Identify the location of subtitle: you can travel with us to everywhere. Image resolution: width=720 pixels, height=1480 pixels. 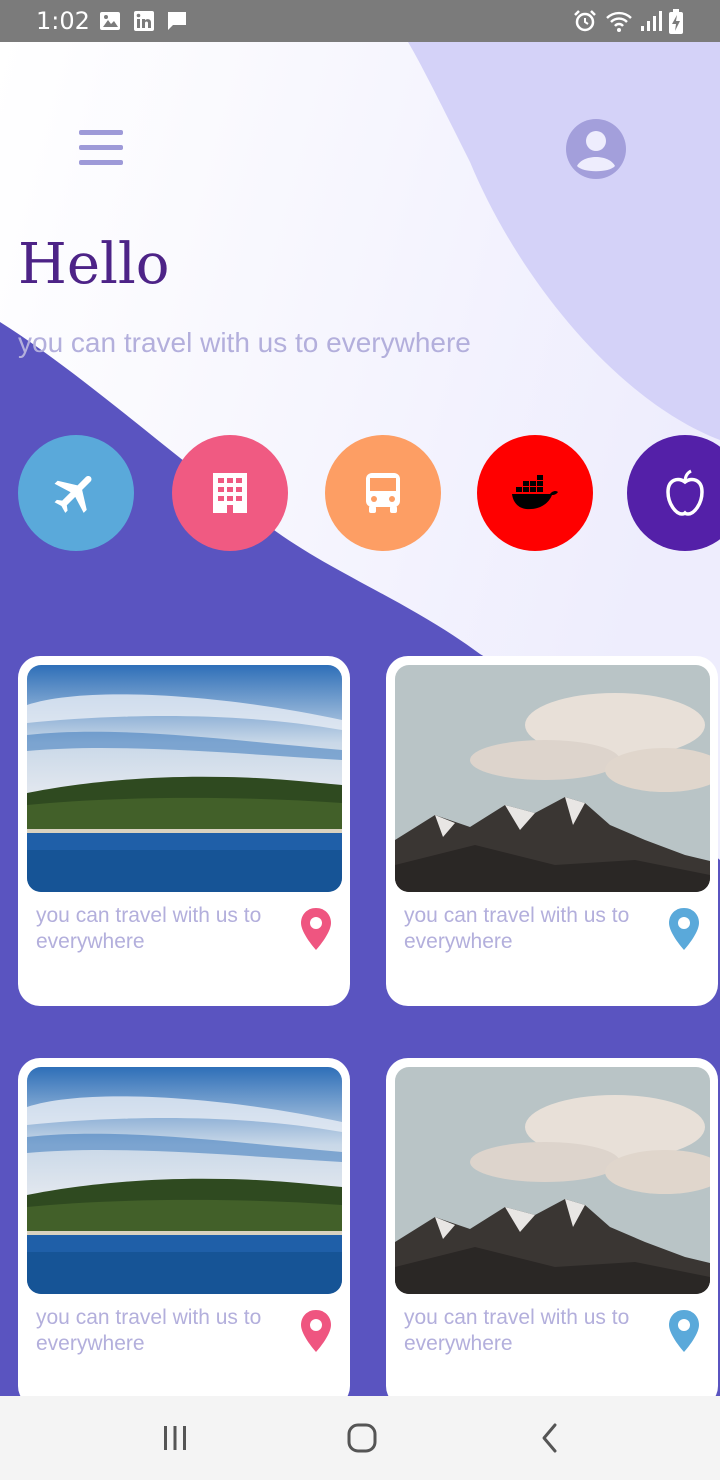
(244, 342).